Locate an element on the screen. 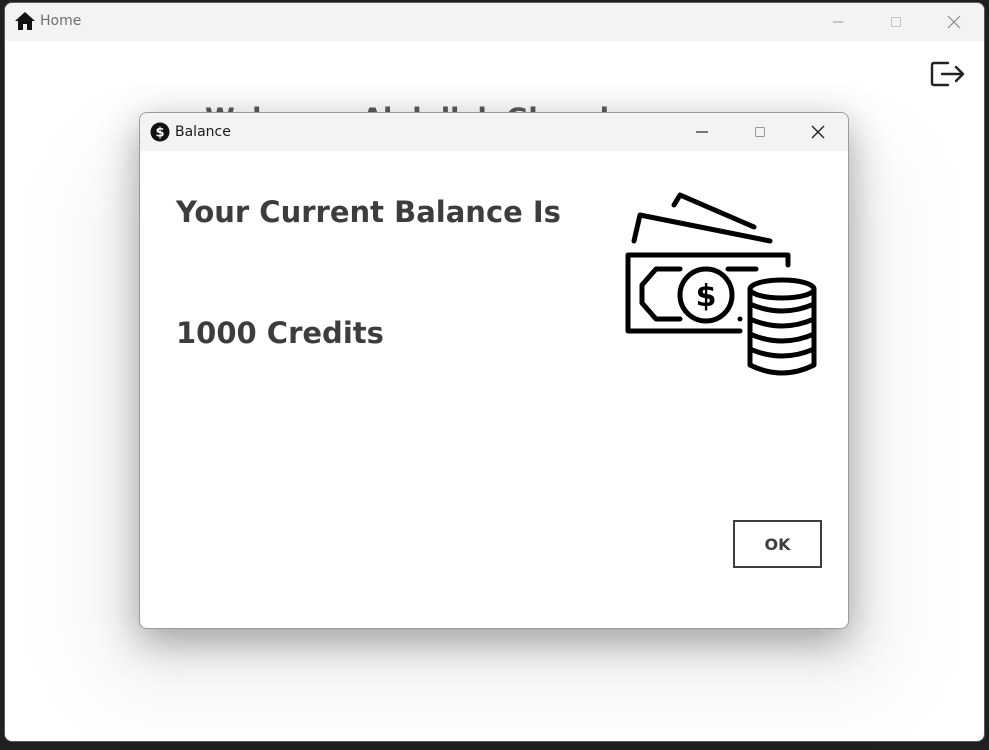  main-titlebar: Home is located at coordinates (494, 22).